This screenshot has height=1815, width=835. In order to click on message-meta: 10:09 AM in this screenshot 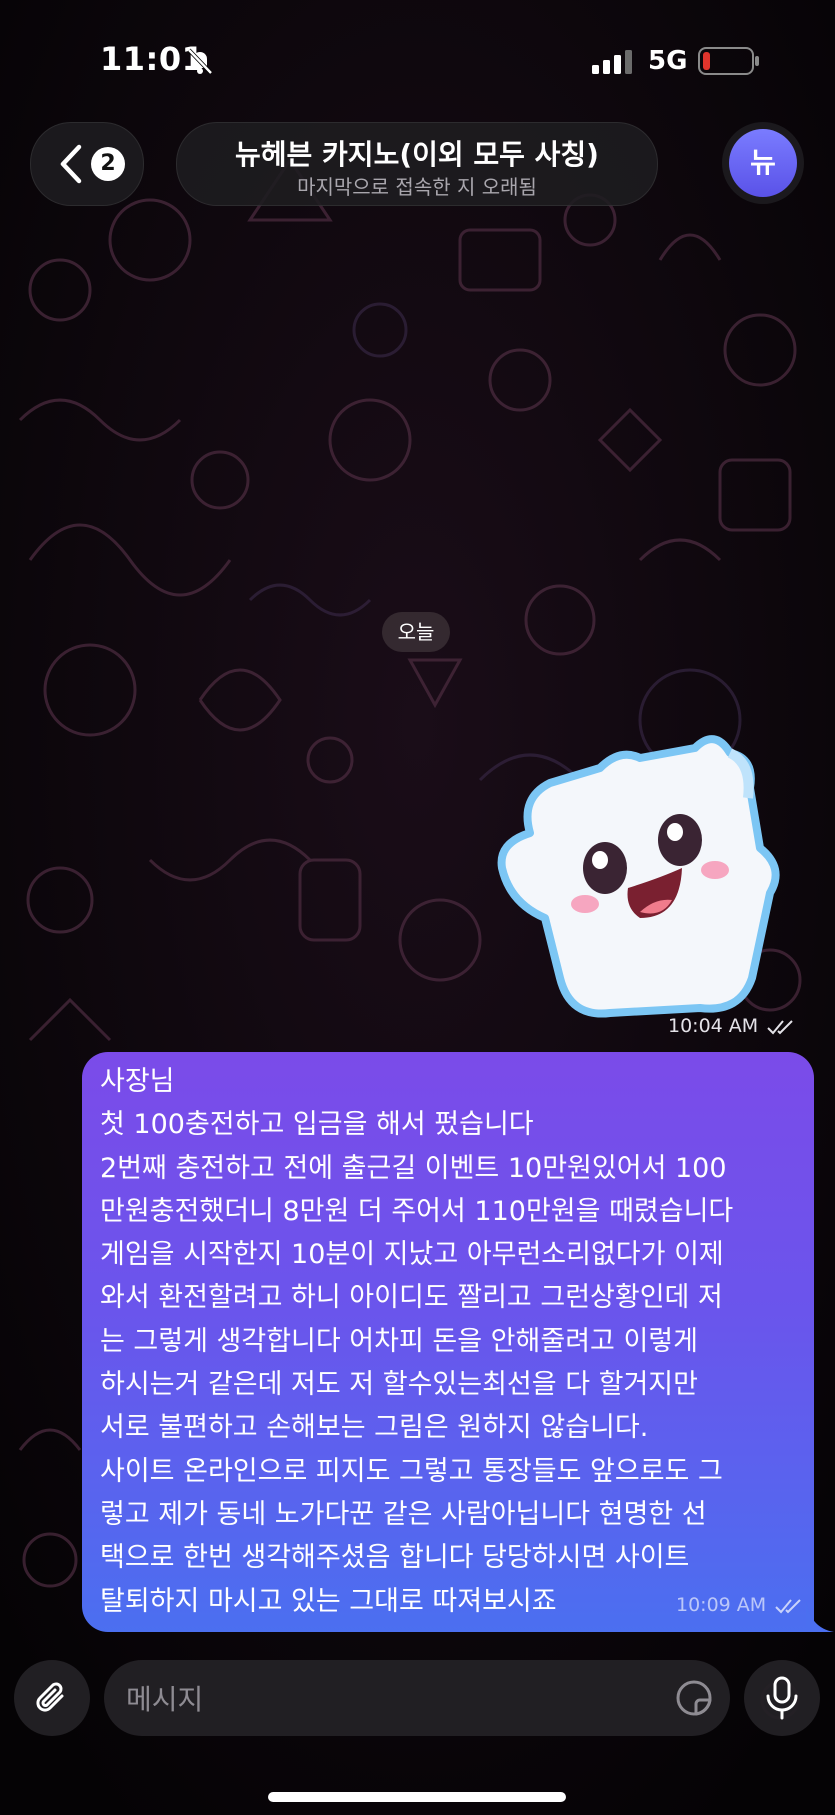, I will do `click(740, 1605)`.